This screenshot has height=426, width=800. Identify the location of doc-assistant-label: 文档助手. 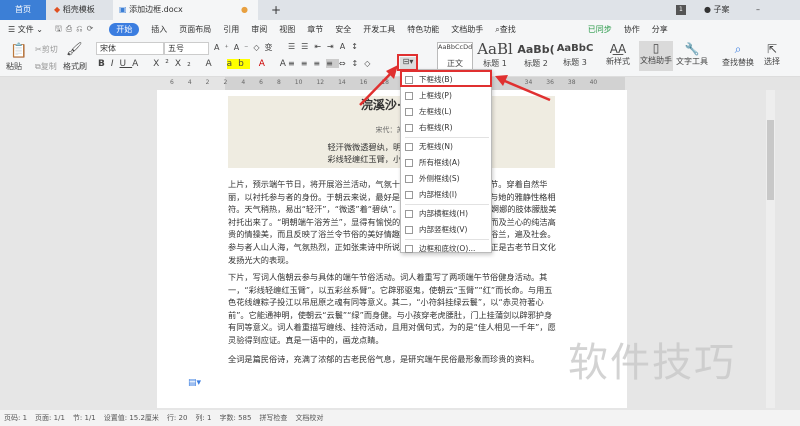
(656, 60).